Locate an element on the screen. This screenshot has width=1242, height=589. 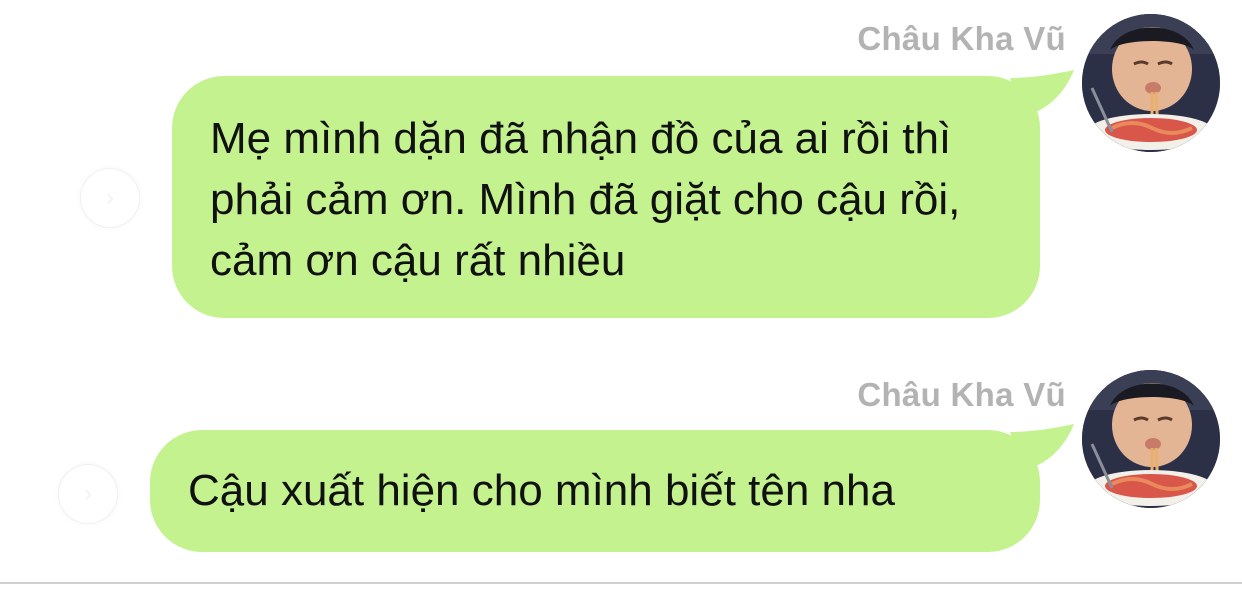
message-bubble: Cậu xuất hiện cho mình biết tên nha is located at coordinates (595, 491).